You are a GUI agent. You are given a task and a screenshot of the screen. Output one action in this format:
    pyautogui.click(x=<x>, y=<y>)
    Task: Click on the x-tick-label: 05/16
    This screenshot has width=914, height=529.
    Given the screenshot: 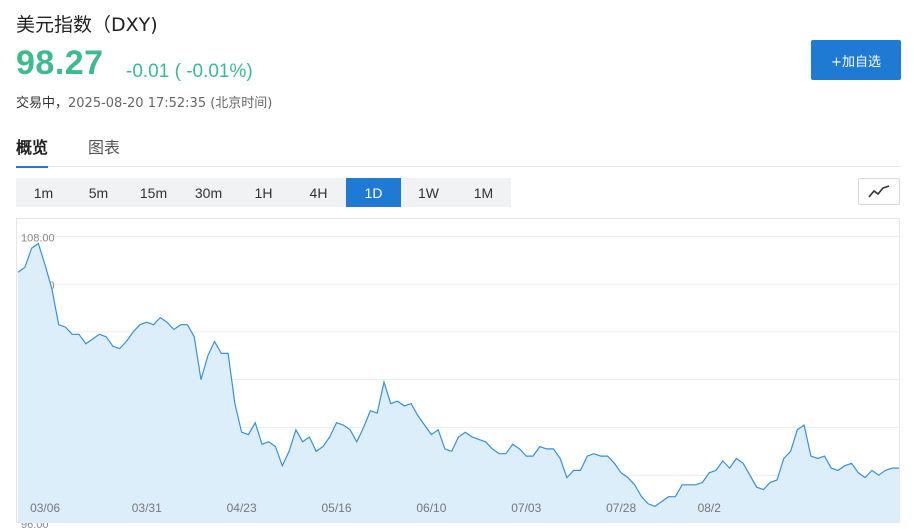 What is the action you would take?
    pyautogui.click(x=336, y=508)
    